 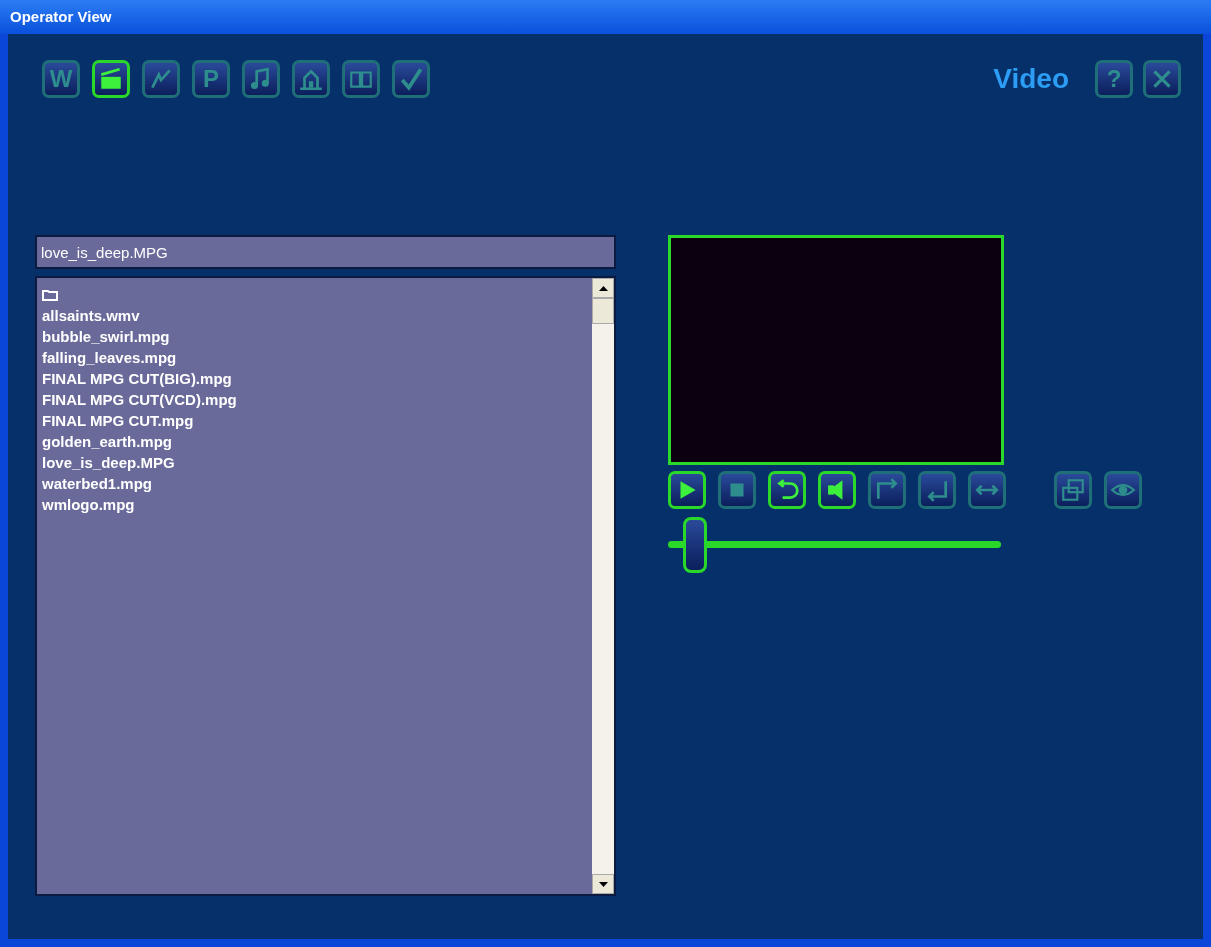 What do you see at coordinates (1114, 79) in the screenshot?
I see `help-button: ?` at bounding box center [1114, 79].